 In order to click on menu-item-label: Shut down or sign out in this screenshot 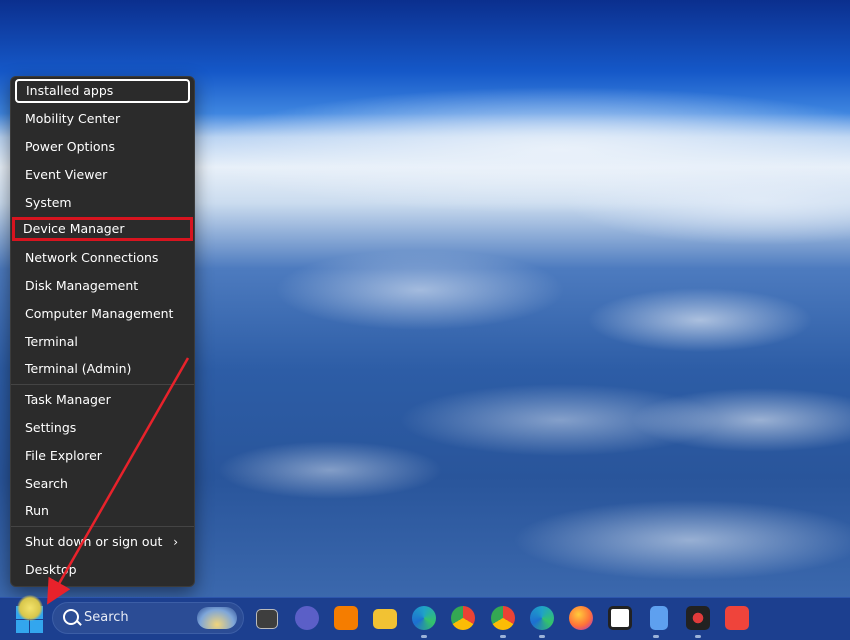, I will do `click(94, 541)`.